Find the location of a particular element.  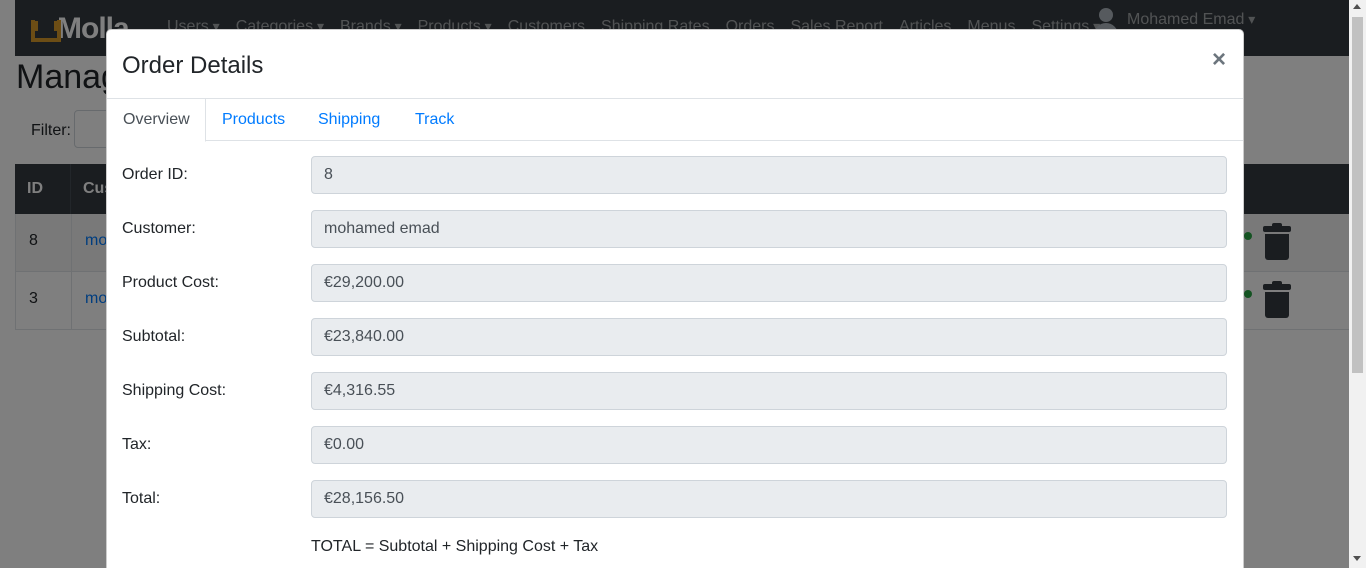

page-scrollbar is located at coordinates (1357, 284).